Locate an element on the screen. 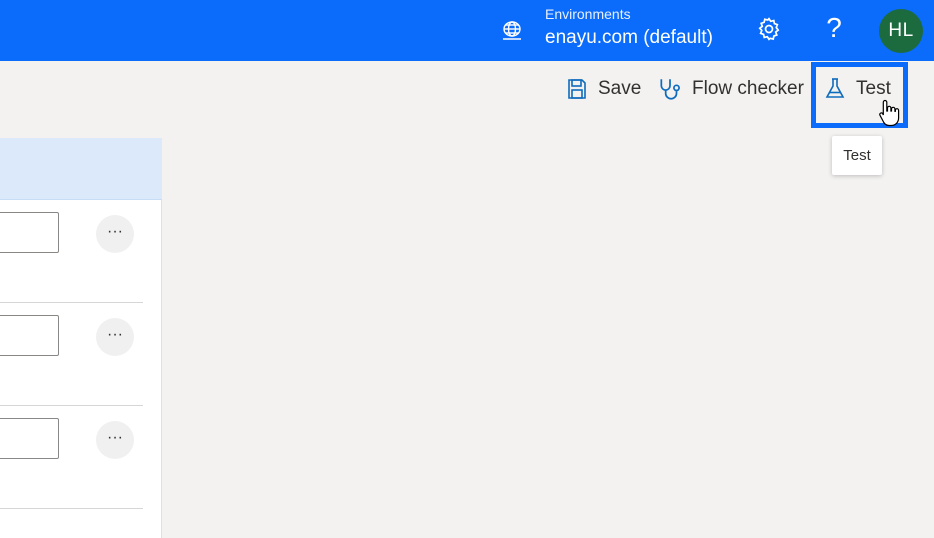  save-label: Save is located at coordinates (620, 88).